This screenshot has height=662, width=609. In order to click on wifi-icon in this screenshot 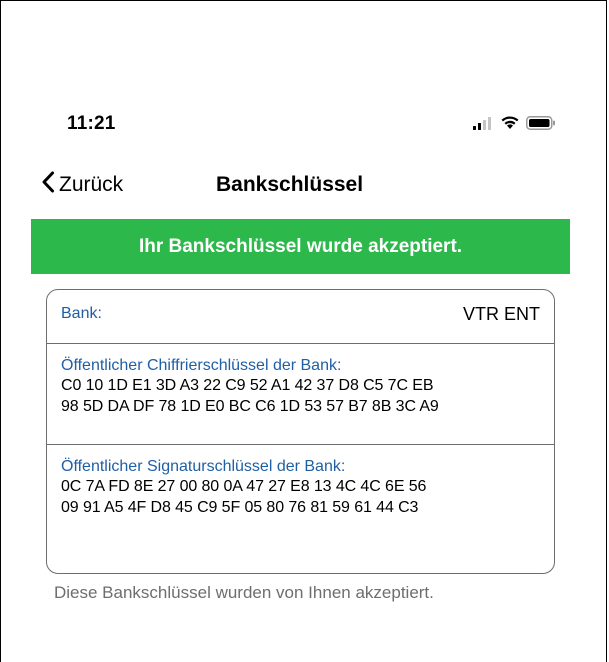, I will do `click(510, 125)`.